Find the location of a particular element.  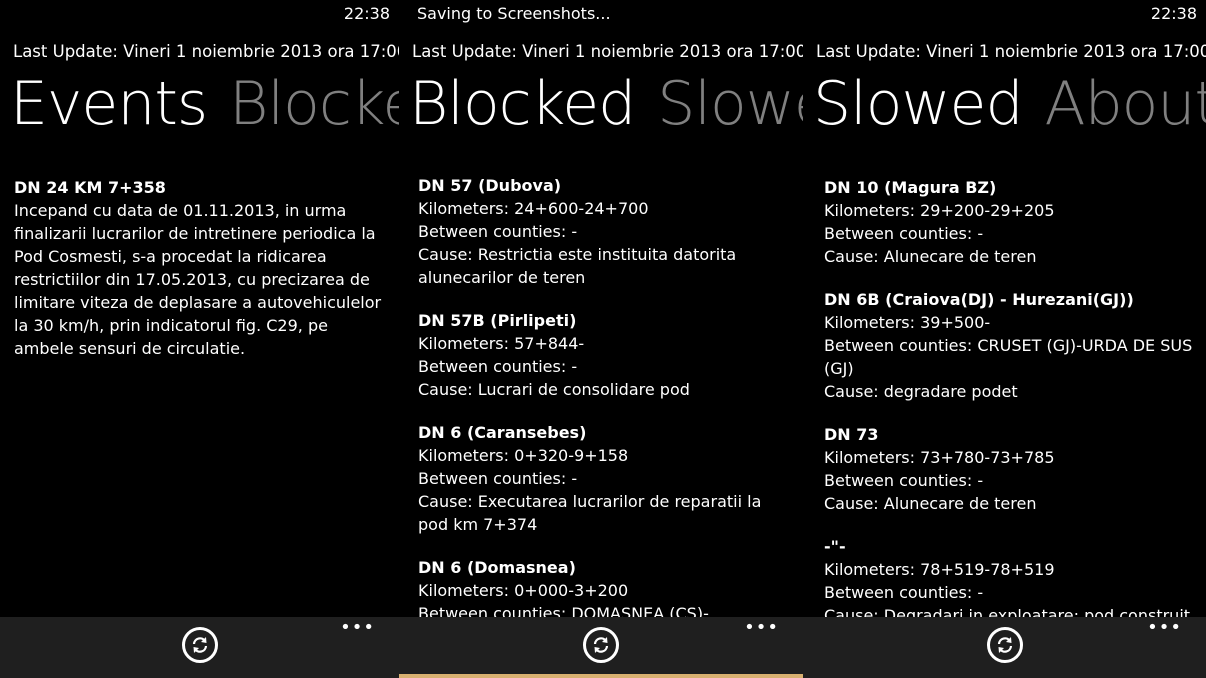

pivot-tab-events: Events is located at coordinates (109, 104).